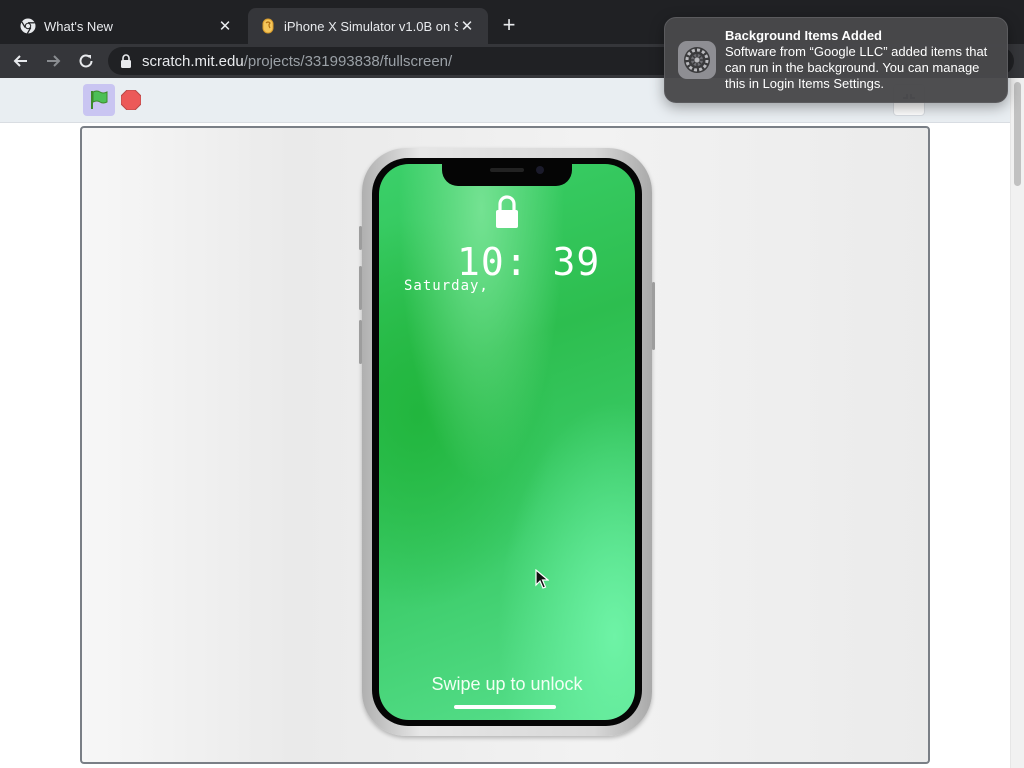  What do you see at coordinates (507, 684) in the screenshot?
I see `swipe-to-unlock-label: Swipe up to unlock` at bounding box center [507, 684].